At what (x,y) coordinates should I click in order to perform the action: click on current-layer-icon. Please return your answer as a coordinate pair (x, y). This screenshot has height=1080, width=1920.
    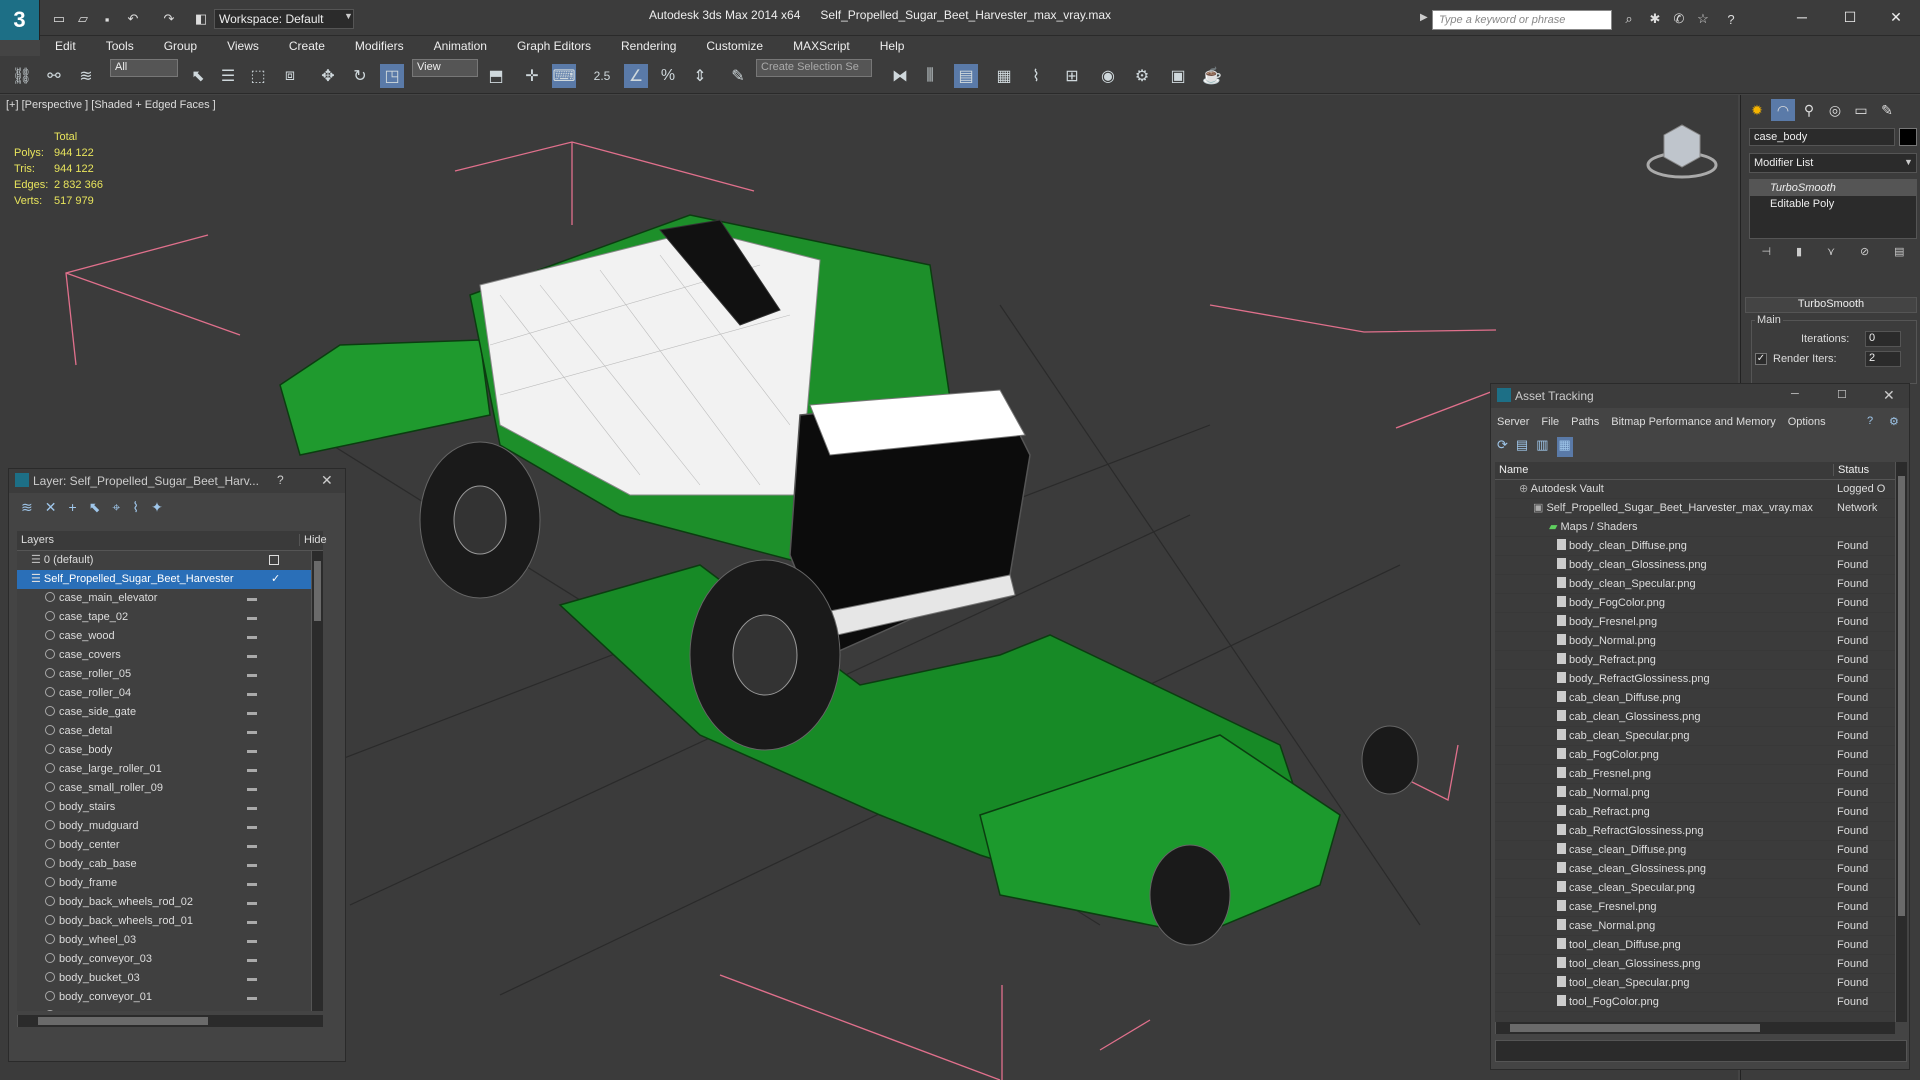
    Looking at the image, I should click on (274, 560).